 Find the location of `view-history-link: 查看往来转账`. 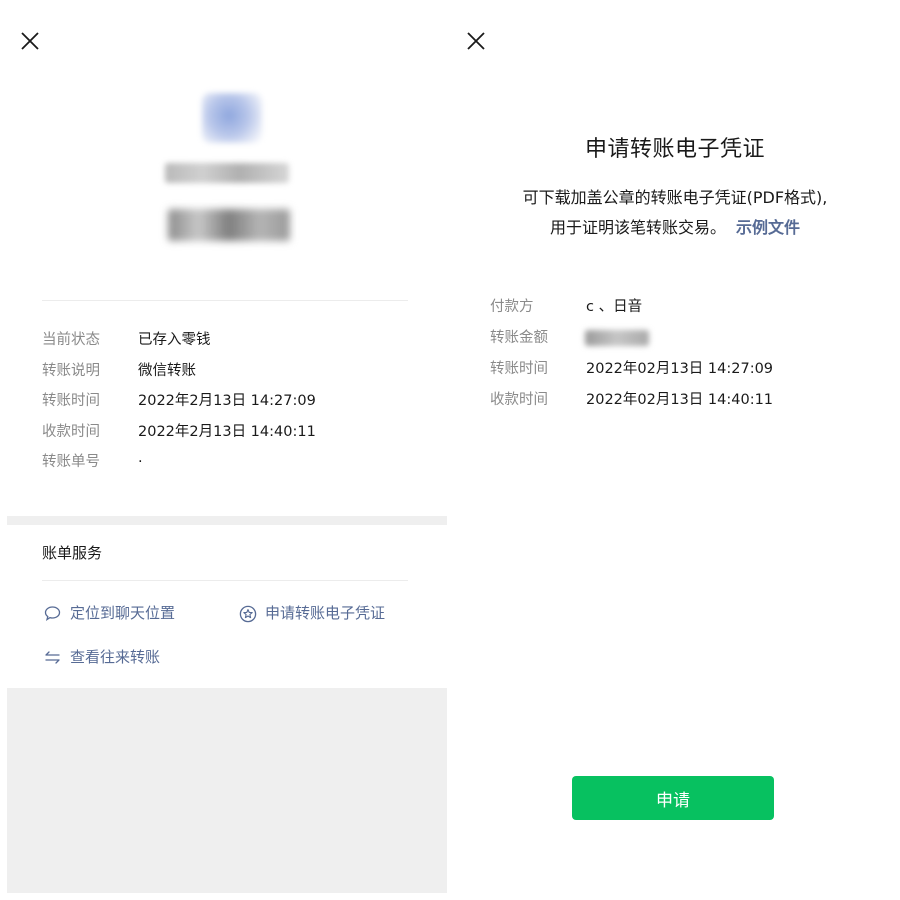

view-history-link: 查看往来转账 is located at coordinates (124, 657).